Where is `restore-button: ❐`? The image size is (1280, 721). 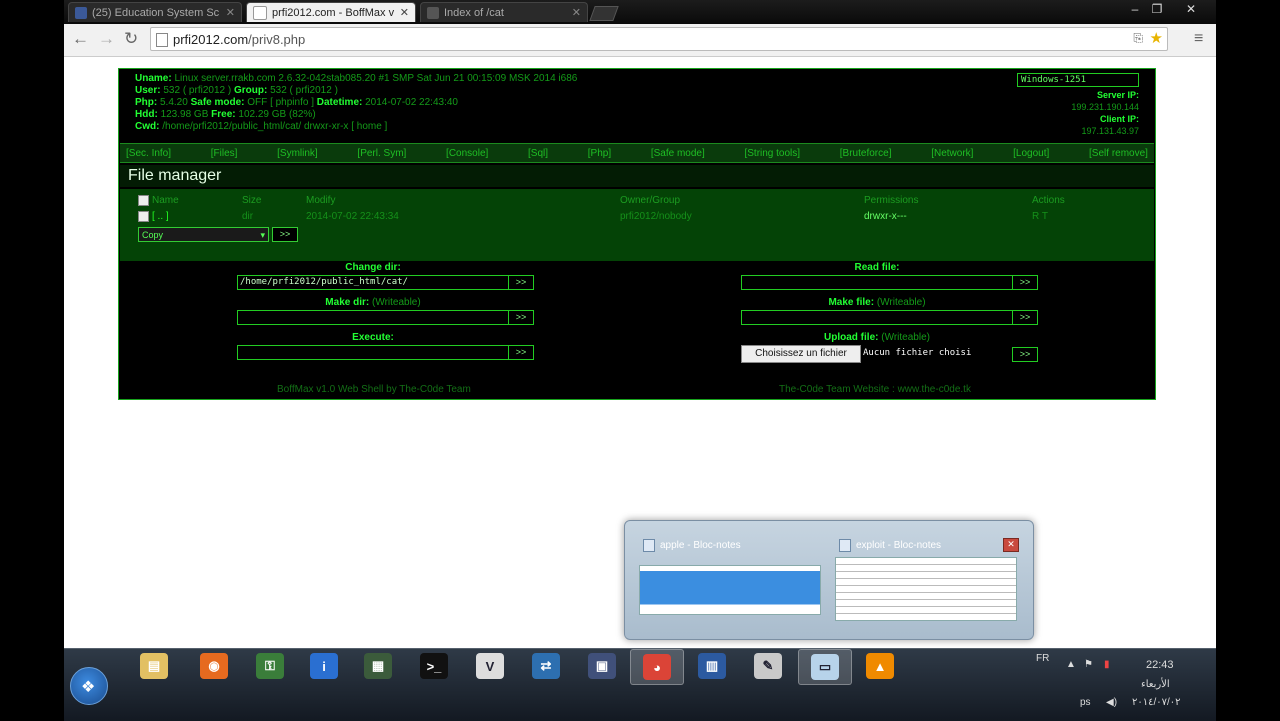 restore-button: ❐ is located at coordinates (1157, 9).